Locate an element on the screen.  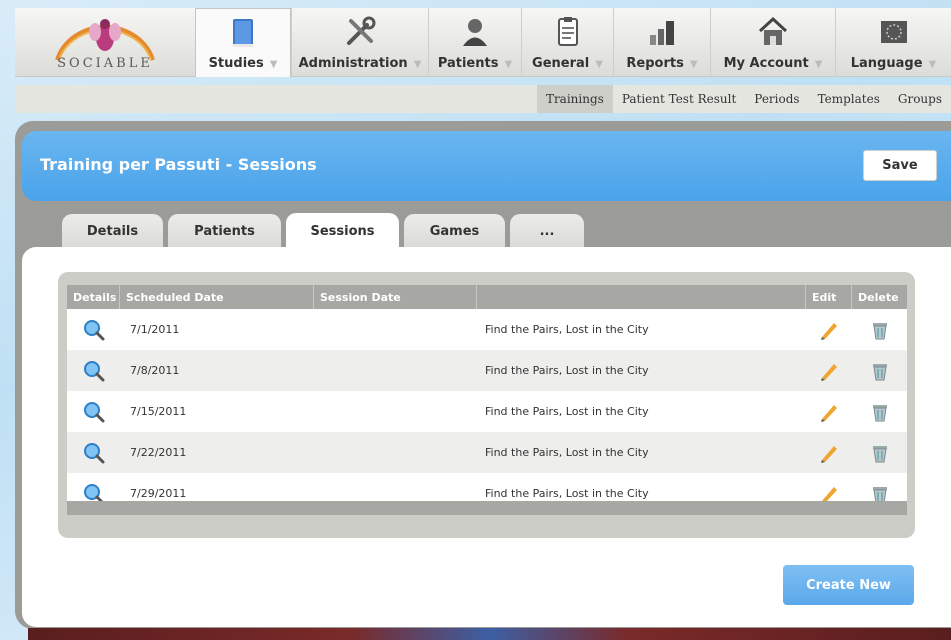
nav-patients: Patients ▼ is located at coordinates (474, 42).